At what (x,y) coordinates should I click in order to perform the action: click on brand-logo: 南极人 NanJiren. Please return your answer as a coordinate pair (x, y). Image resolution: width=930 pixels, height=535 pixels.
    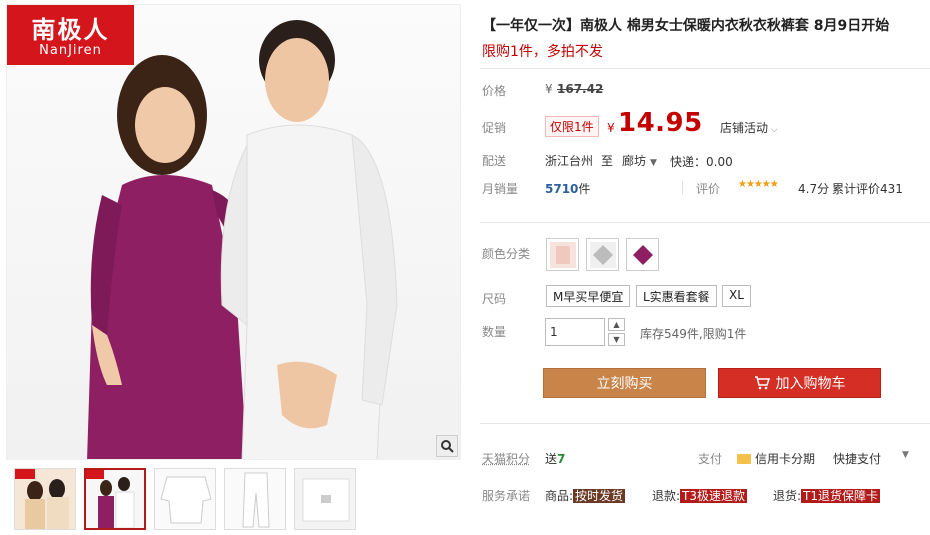
    Looking at the image, I should click on (70, 35).